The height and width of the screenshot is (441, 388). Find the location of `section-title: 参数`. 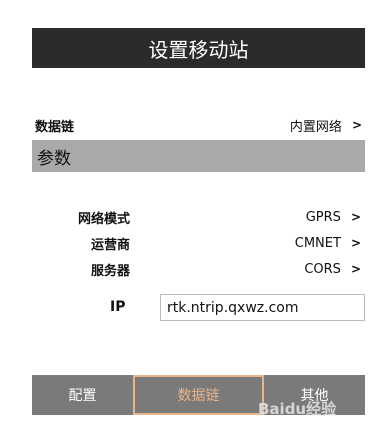

section-title: 参数 is located at coordinates (54, 158).